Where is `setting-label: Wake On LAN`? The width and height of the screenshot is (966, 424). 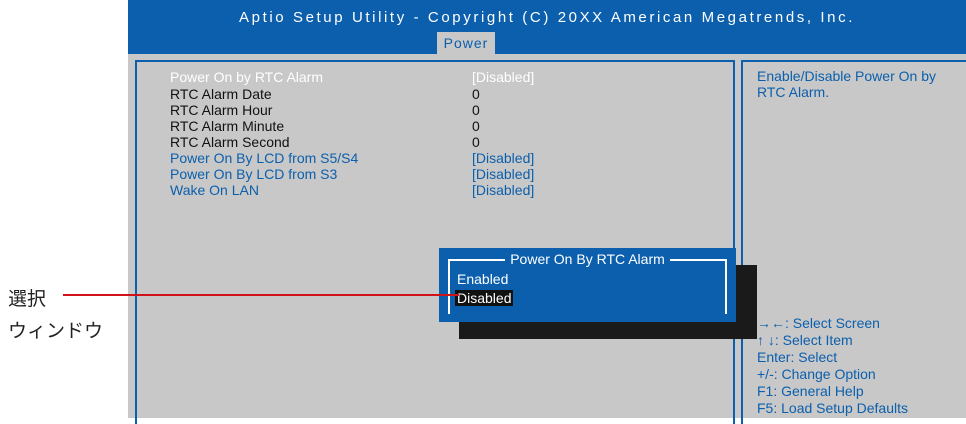 setting-label: Wake On LAN is located at coordinates (214, 190).